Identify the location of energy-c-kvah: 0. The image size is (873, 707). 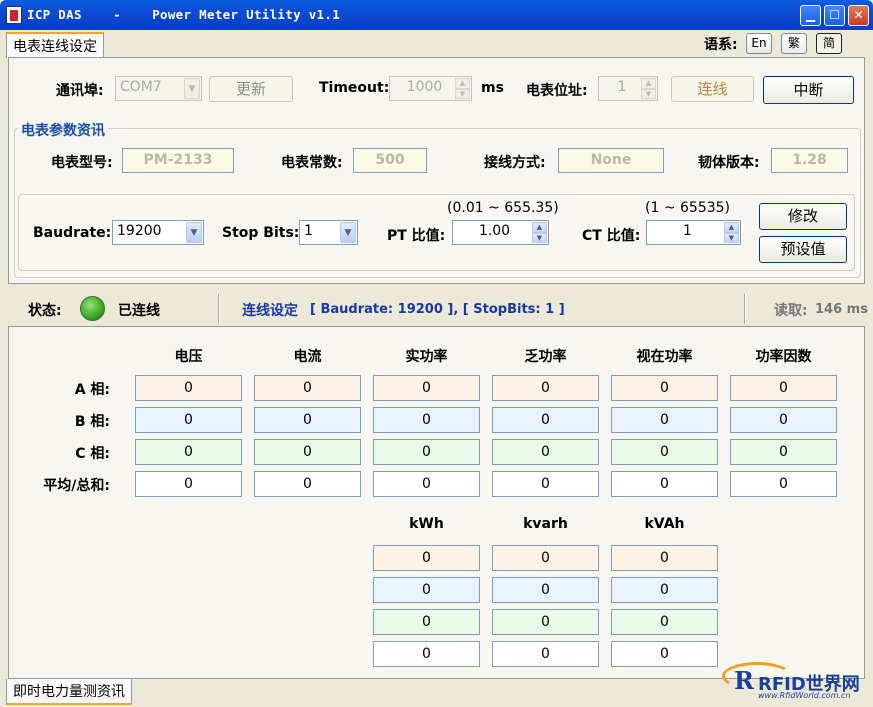
(664, 622).